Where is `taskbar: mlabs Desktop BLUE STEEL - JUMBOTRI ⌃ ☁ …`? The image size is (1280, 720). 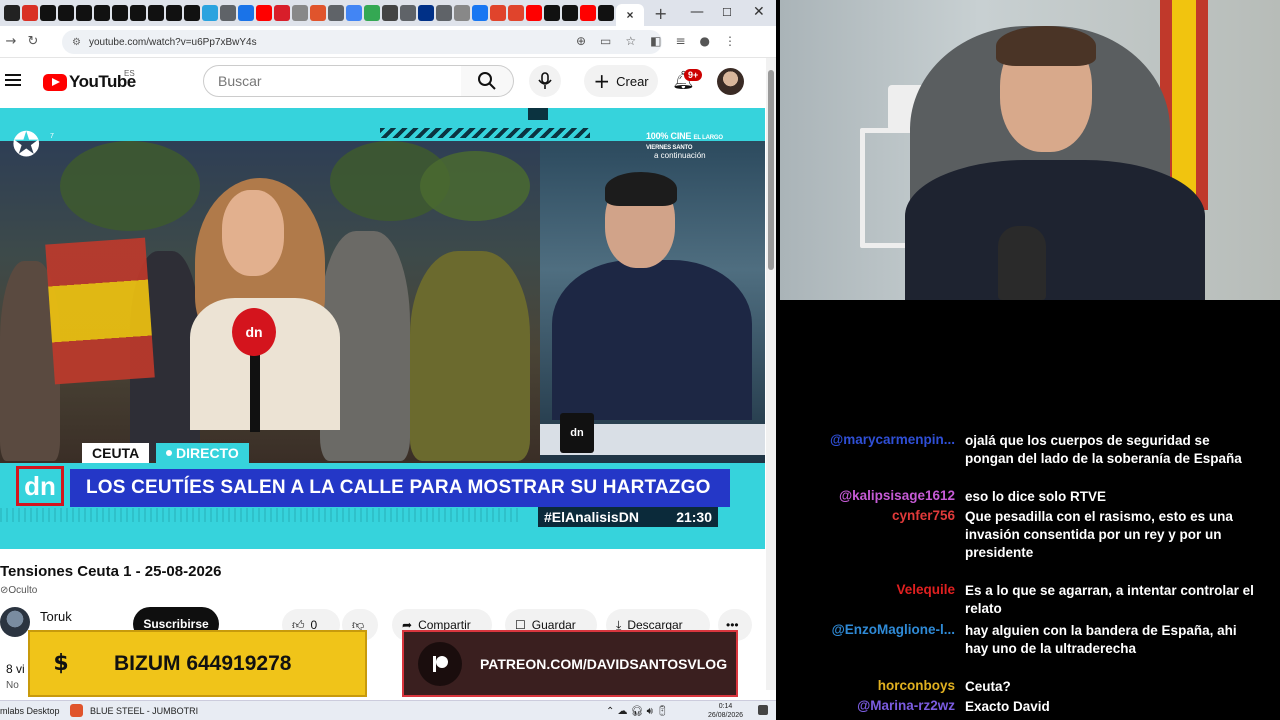
taskbar: mlabs Desktop BLUE STEEL - JUMBOTRI ⌃ ☁ … is located at coordinates (388, 710).